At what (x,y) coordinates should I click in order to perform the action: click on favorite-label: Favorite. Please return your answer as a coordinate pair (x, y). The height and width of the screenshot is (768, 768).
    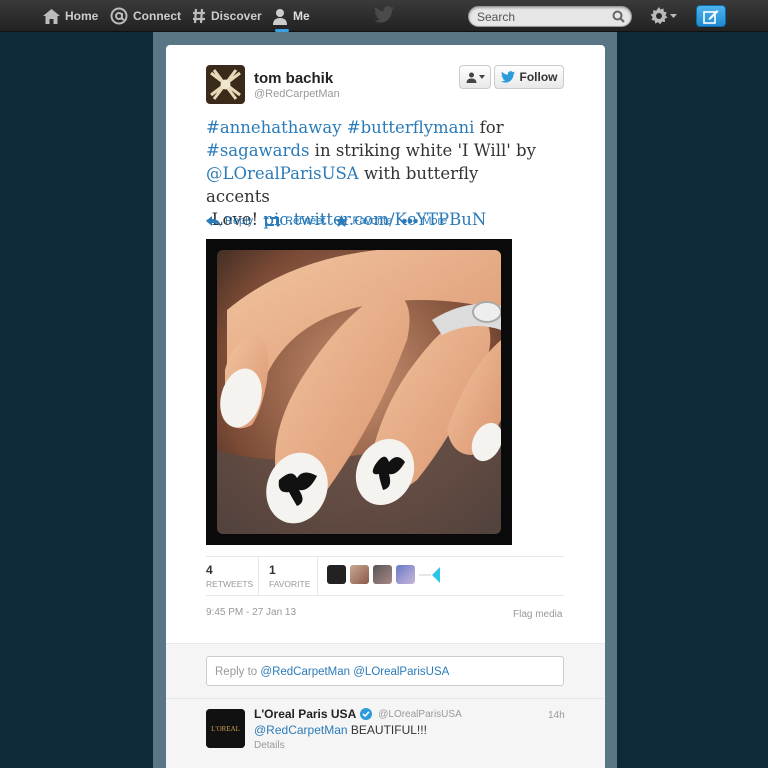
    Looking at the image, I should click on (372, 221).